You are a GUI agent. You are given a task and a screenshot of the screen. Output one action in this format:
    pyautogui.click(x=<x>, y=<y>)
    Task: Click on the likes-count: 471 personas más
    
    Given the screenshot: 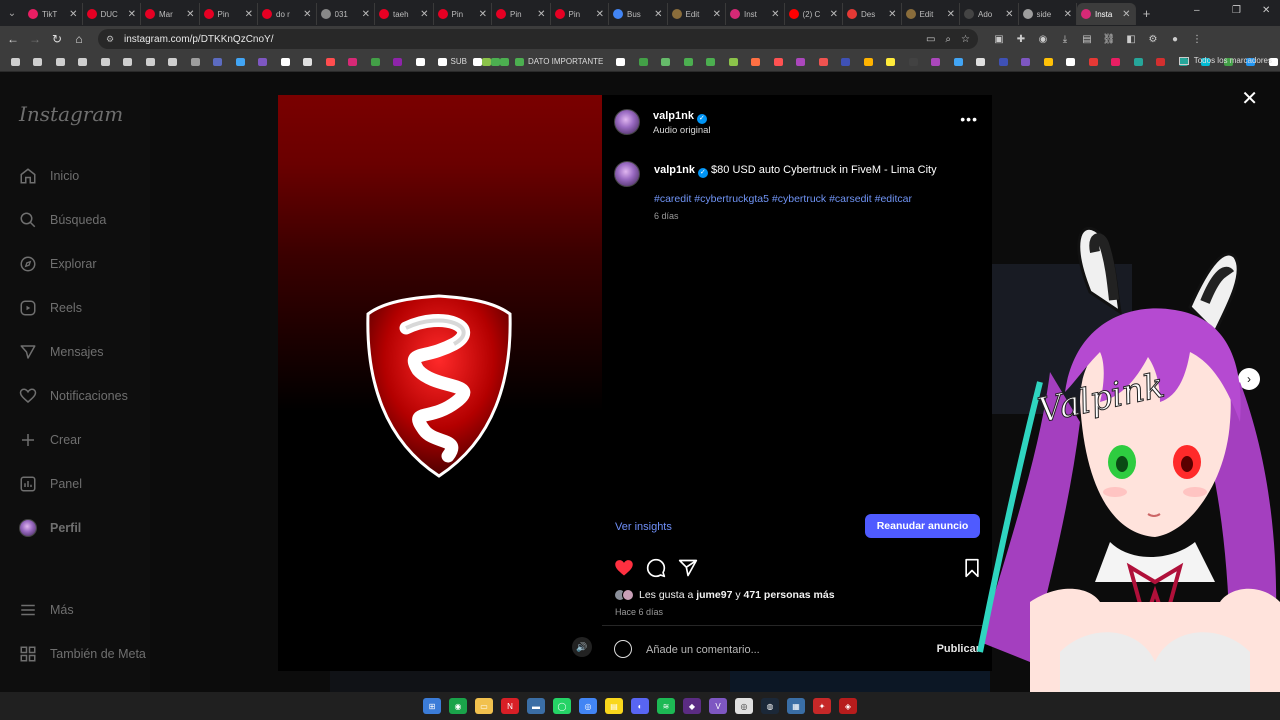 What is the action you would take?
    pyautogui.click(x=789, y=595)
    